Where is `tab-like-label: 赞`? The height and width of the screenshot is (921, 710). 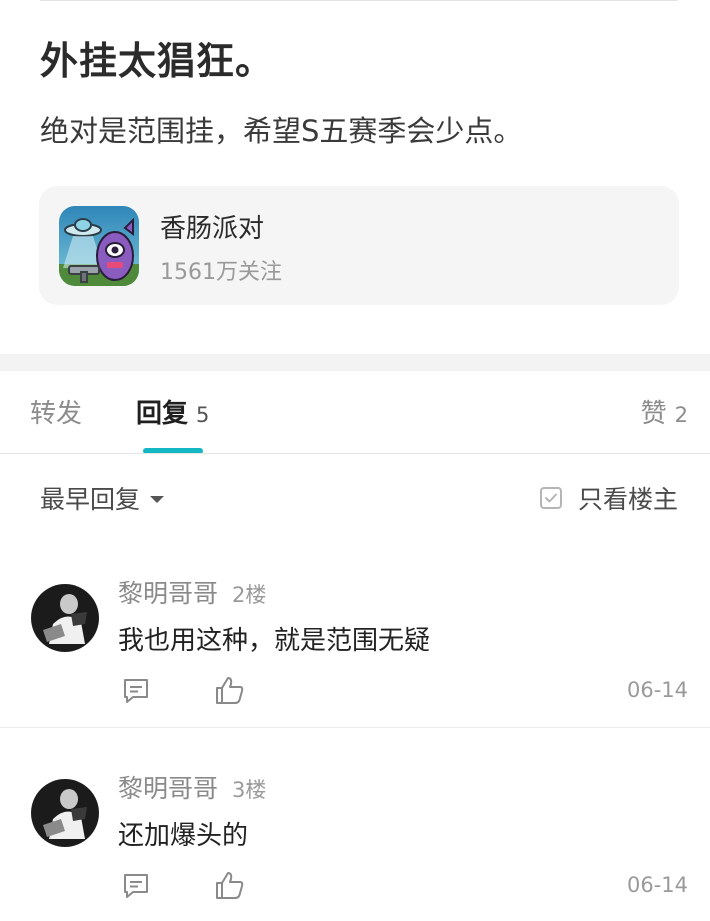
tab-like-label: 赞 is located at coordinates (653, 414).